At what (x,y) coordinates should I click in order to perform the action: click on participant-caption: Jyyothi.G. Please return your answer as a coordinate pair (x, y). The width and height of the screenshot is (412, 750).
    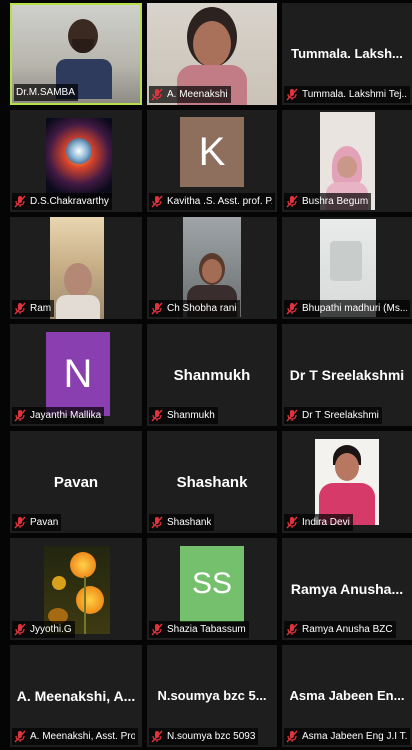
    Looking at the image, I should click on (43, 629).